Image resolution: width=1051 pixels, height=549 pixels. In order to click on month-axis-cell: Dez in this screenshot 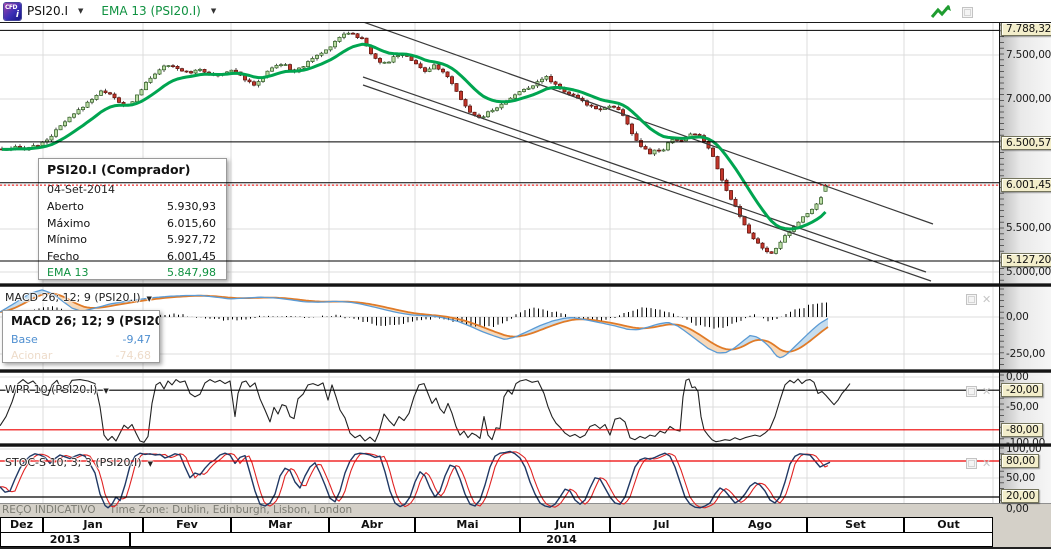, I will do `click(21, 525)`.